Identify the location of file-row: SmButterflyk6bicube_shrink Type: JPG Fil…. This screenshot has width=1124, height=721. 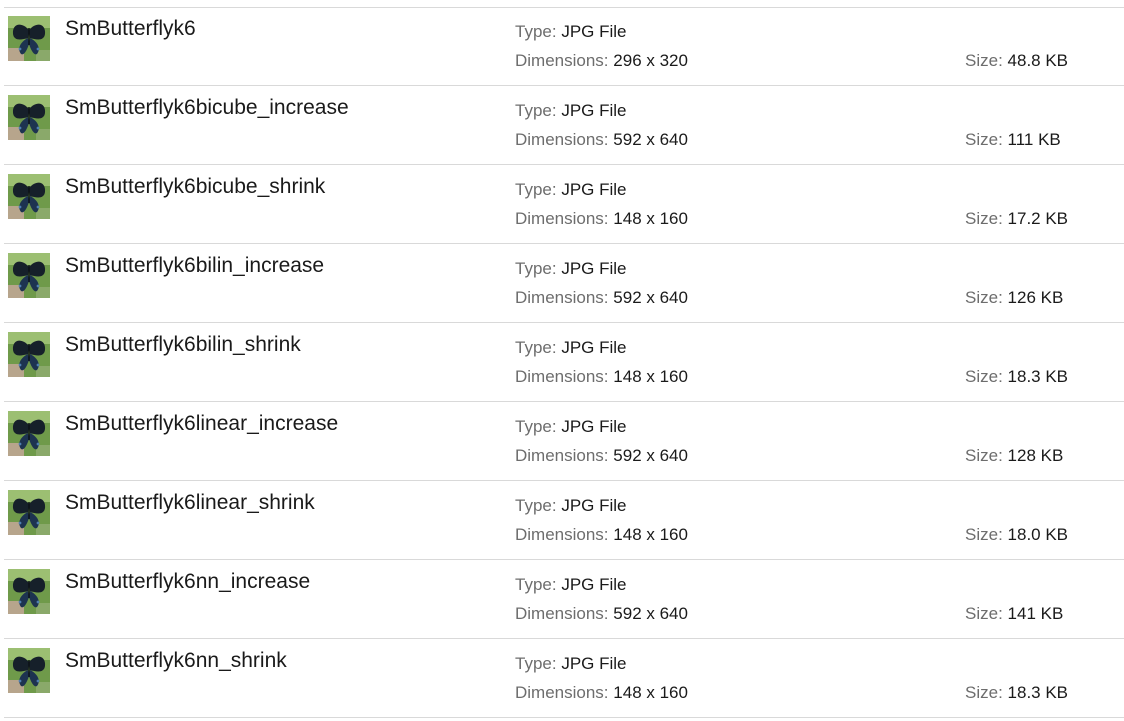
(564, 204).